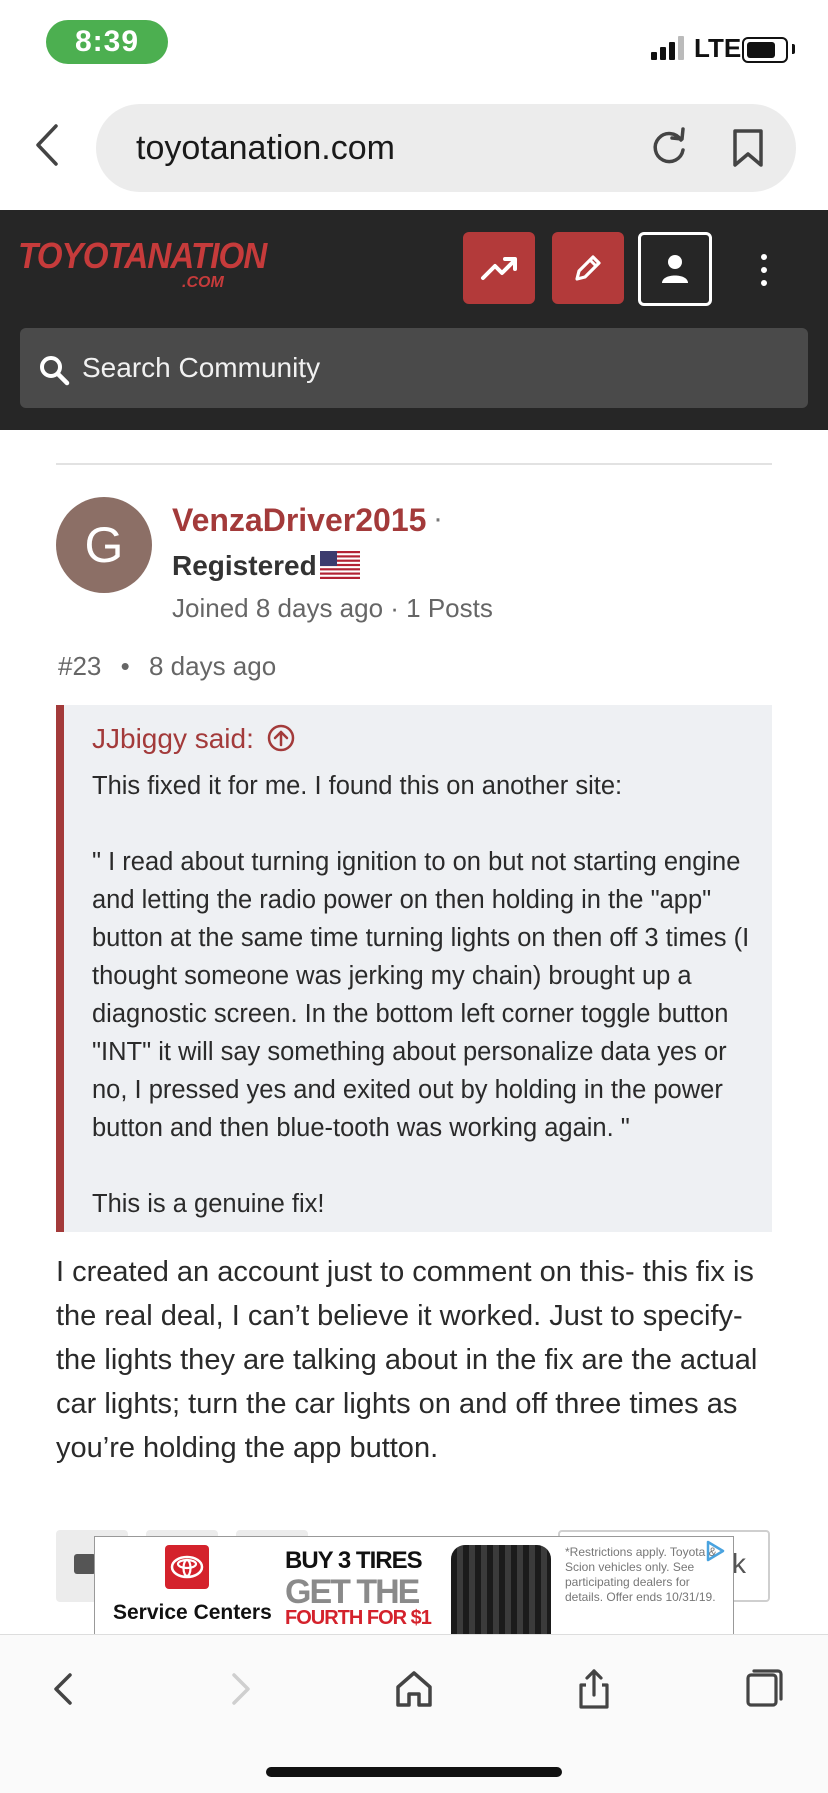 Image resolution: width=828 pixels, height=1793 pixels. Describe the element at coordinates (192, 1612) in the screenshot. I see `ad-brand-label: Service Centers` at that location.